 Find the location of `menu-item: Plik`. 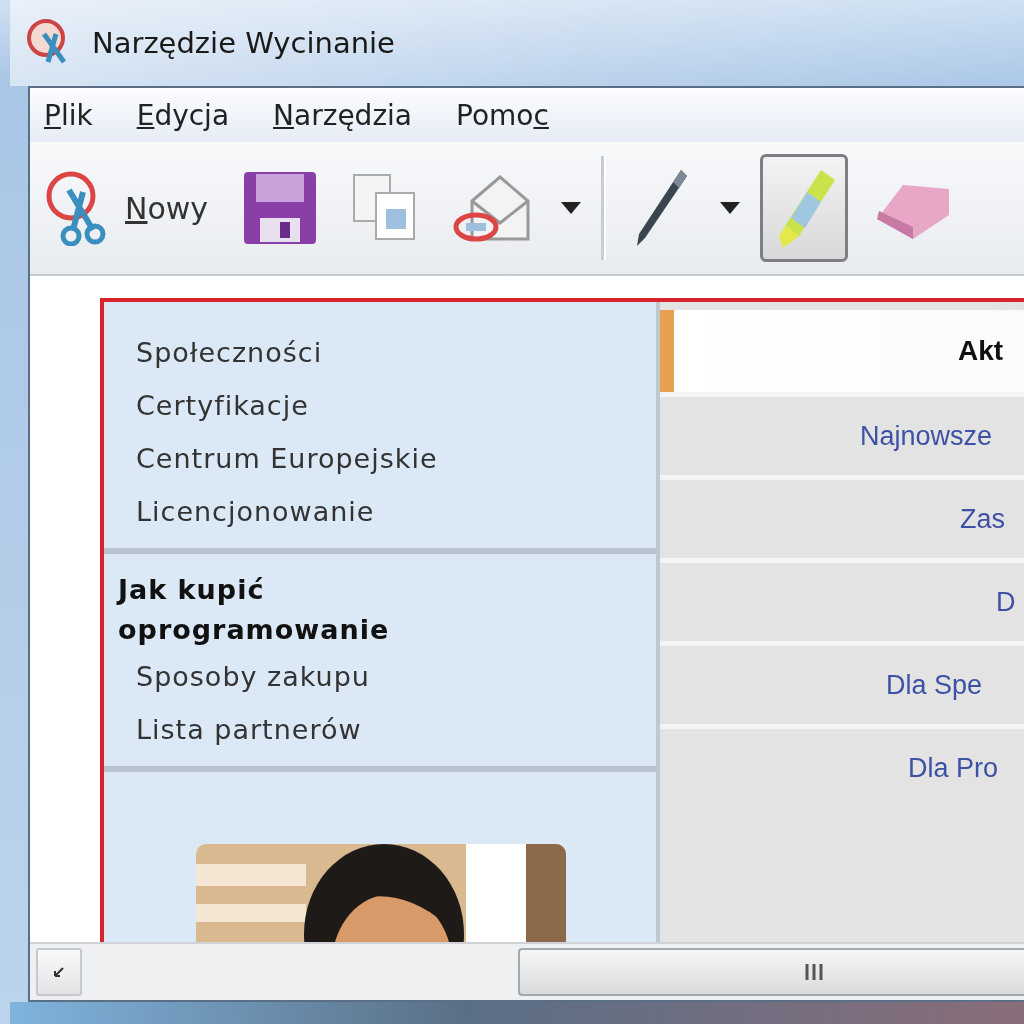

menu-item: Plik is located at coordinates (68, 115).